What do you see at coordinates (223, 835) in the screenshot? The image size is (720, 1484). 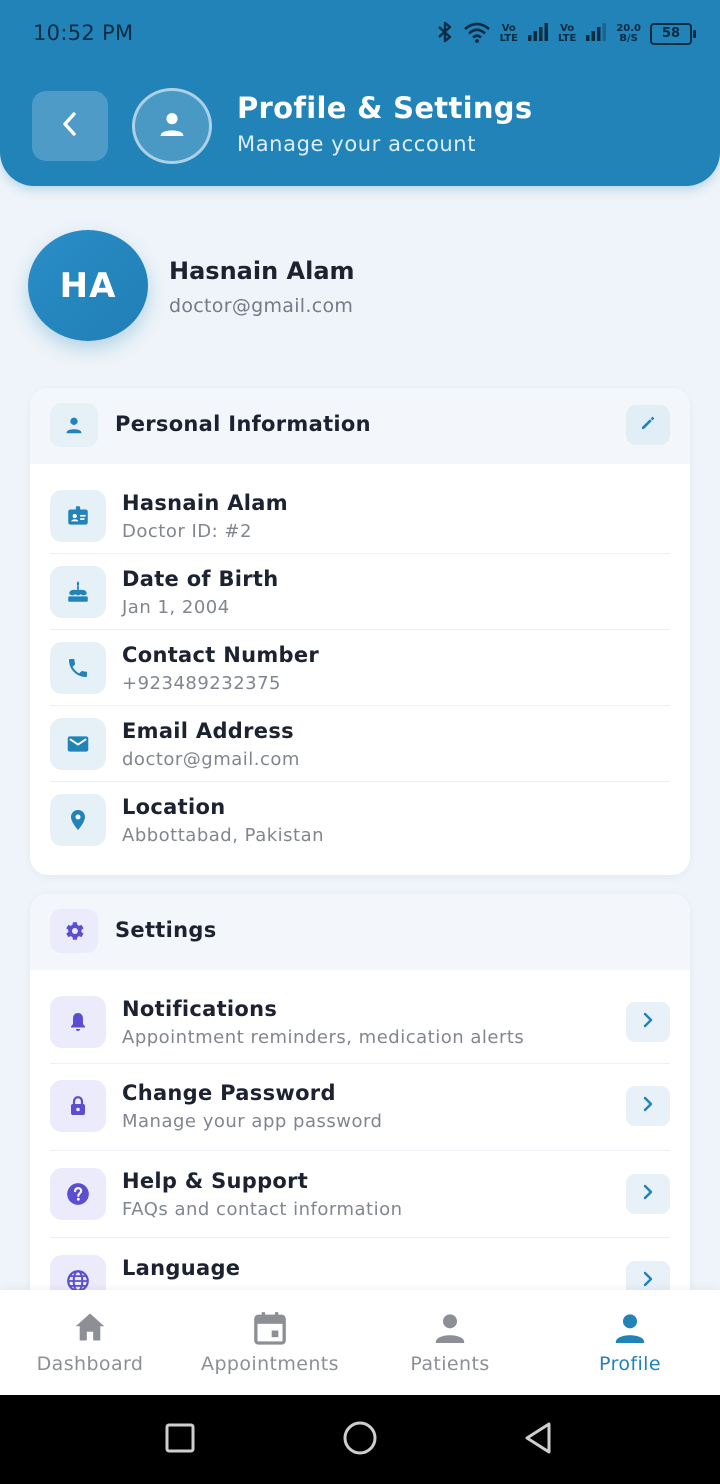 I see `row-subtitle: Abbottabad, Pakistan` at bounding box center [223, 835].